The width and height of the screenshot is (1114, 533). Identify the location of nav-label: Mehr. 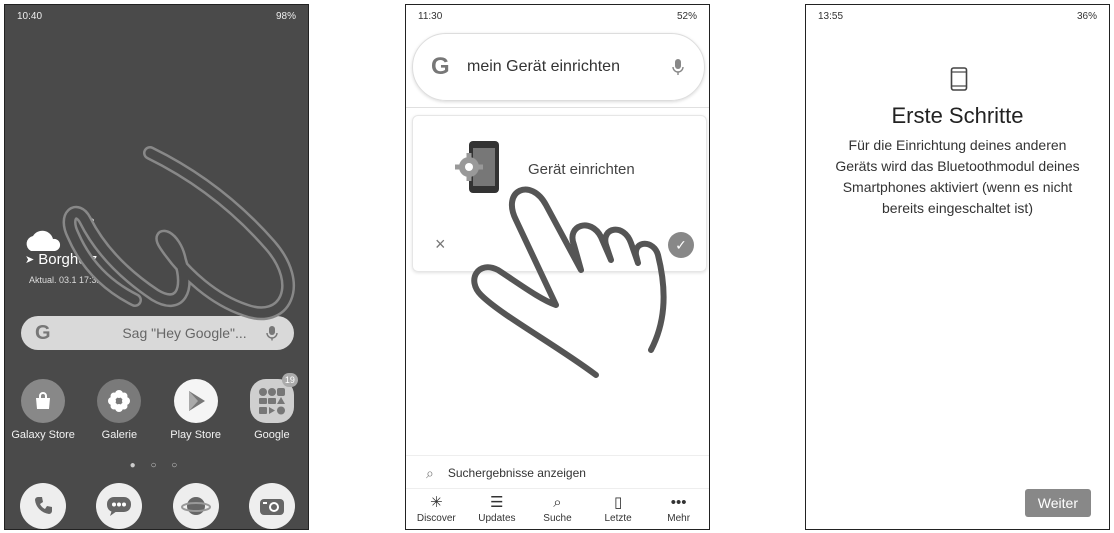
(679, 518).